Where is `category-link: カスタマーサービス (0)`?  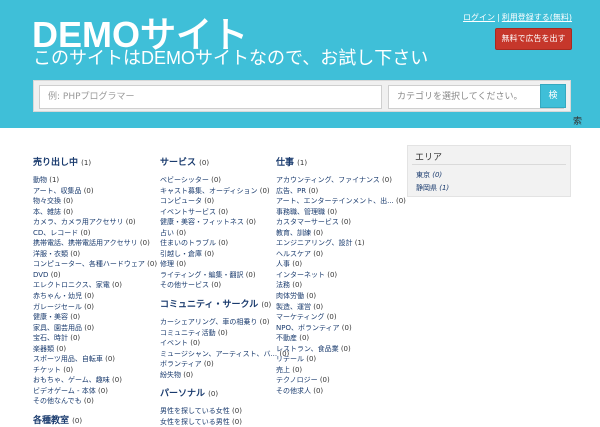 category-link: カスタマーサービス (0) is located at coordinates (341, 222).